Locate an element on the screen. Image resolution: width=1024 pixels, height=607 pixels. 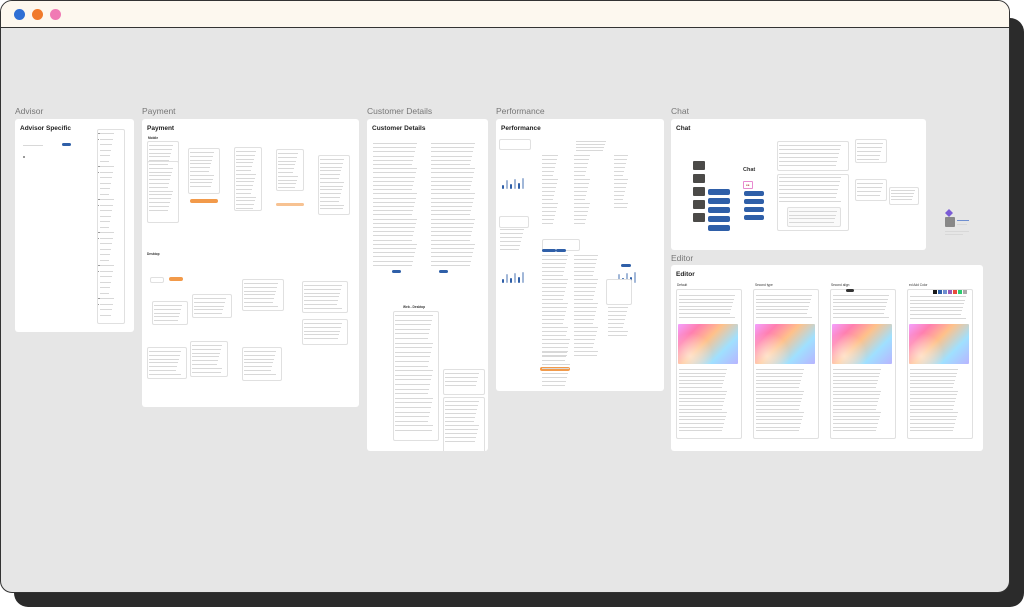
customer-desktop-save-button is located at coordinates (443, 271).